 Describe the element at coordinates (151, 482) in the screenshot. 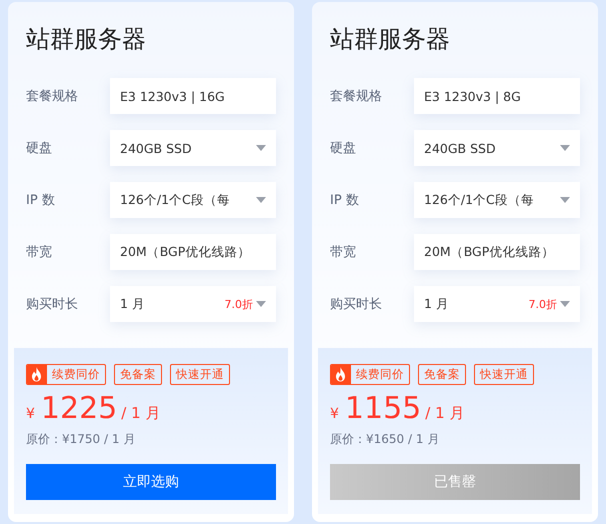

I see `buy-button: 立即选购` at that location.